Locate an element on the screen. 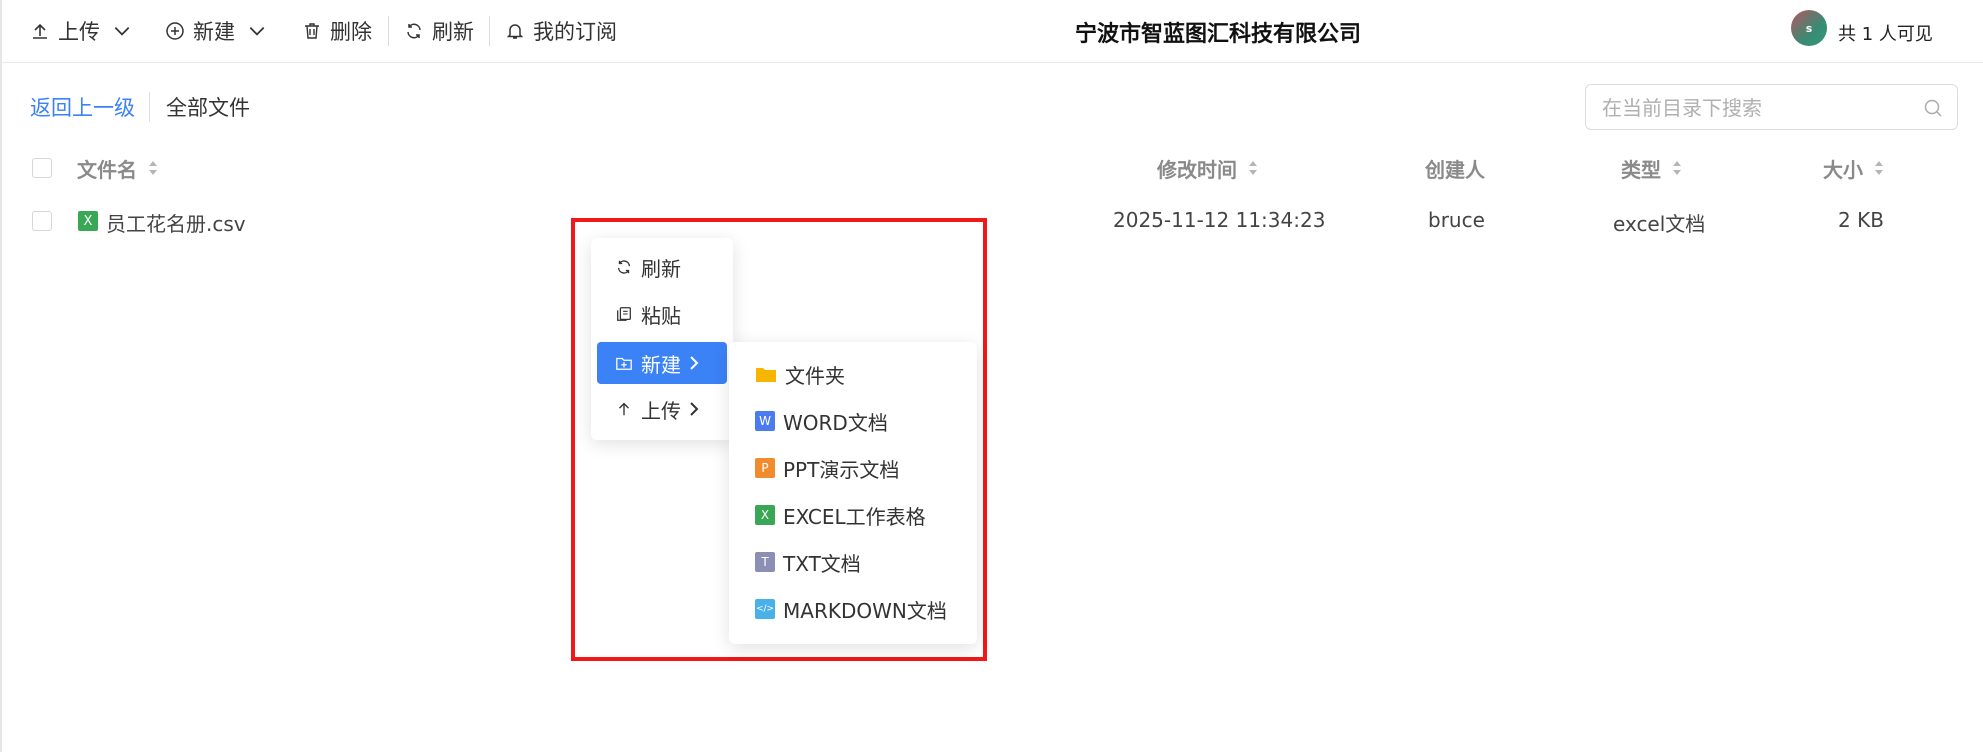 This screenshot has width=1983, height=752. search-box is located at coordinates (1771, 107).